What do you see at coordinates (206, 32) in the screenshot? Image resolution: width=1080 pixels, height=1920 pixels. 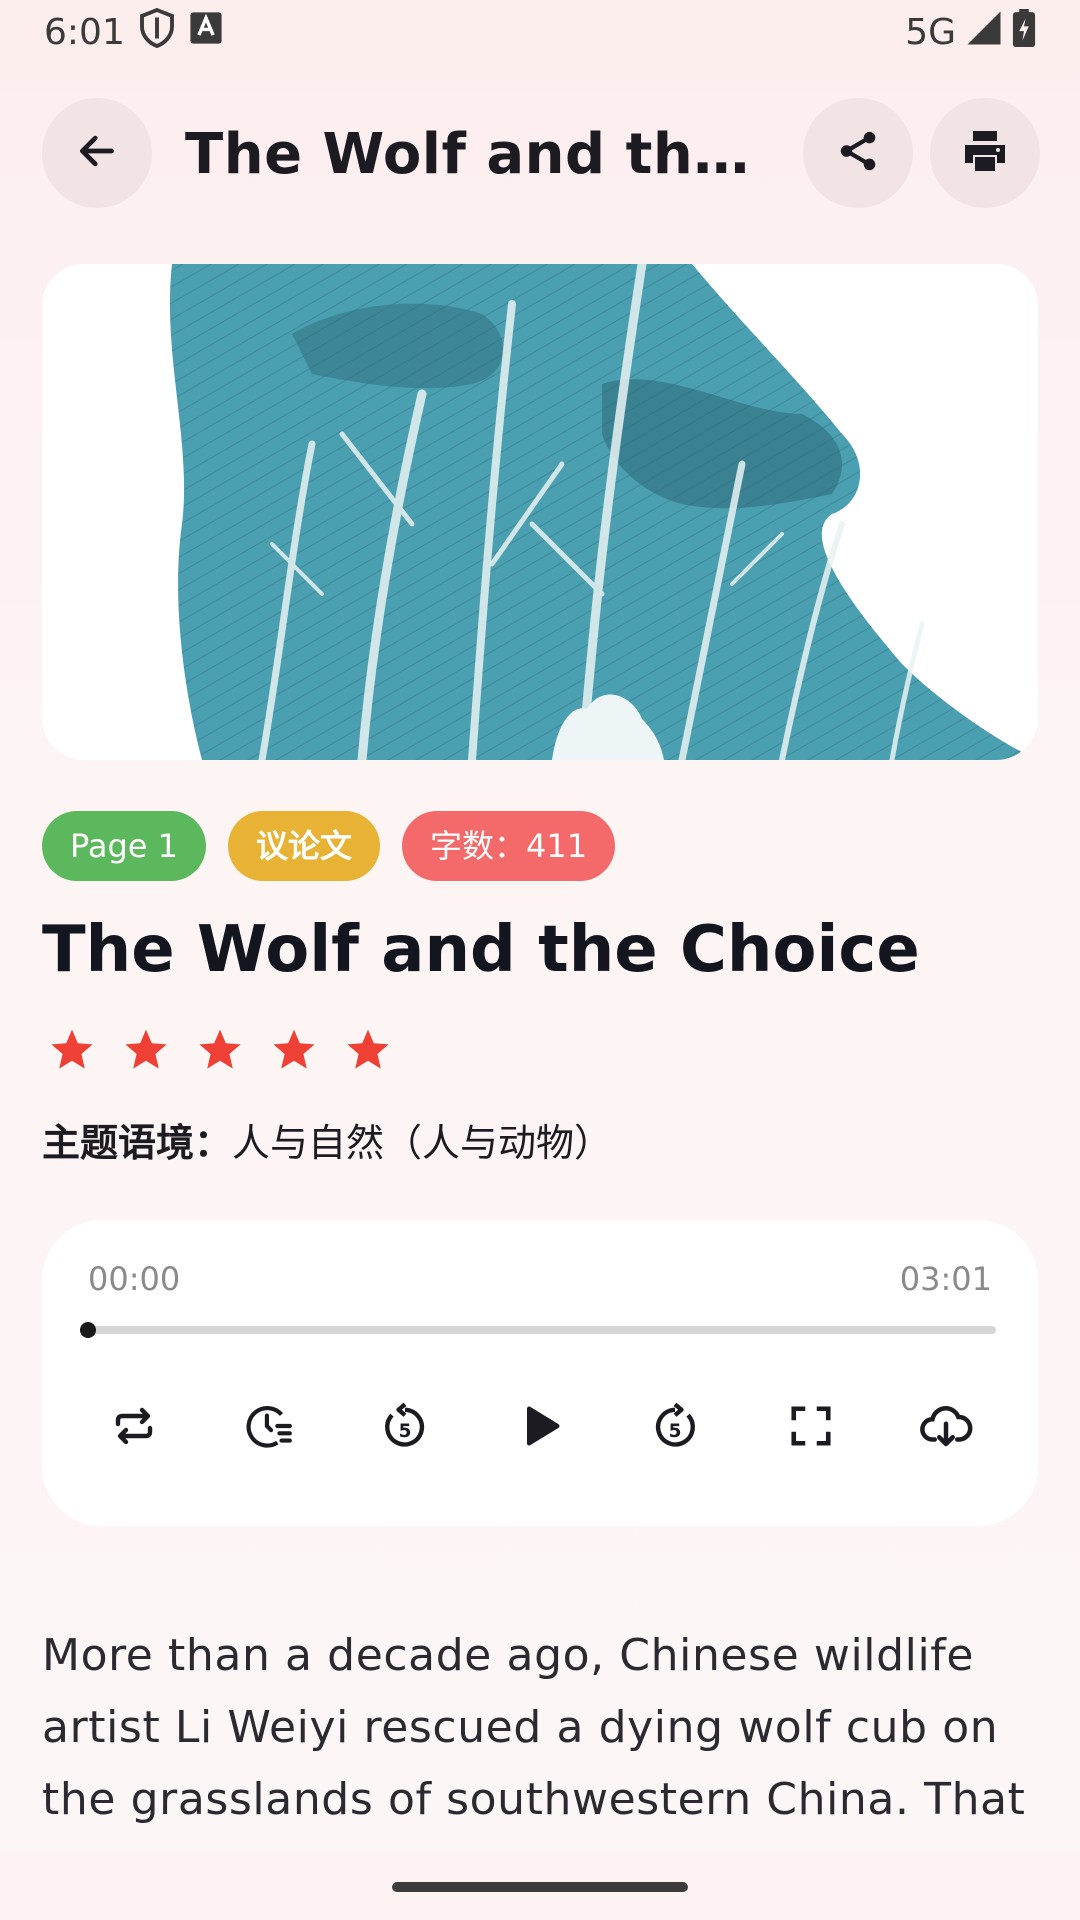 I see `keyboard-app-icon` at bounding box center [206, 32].